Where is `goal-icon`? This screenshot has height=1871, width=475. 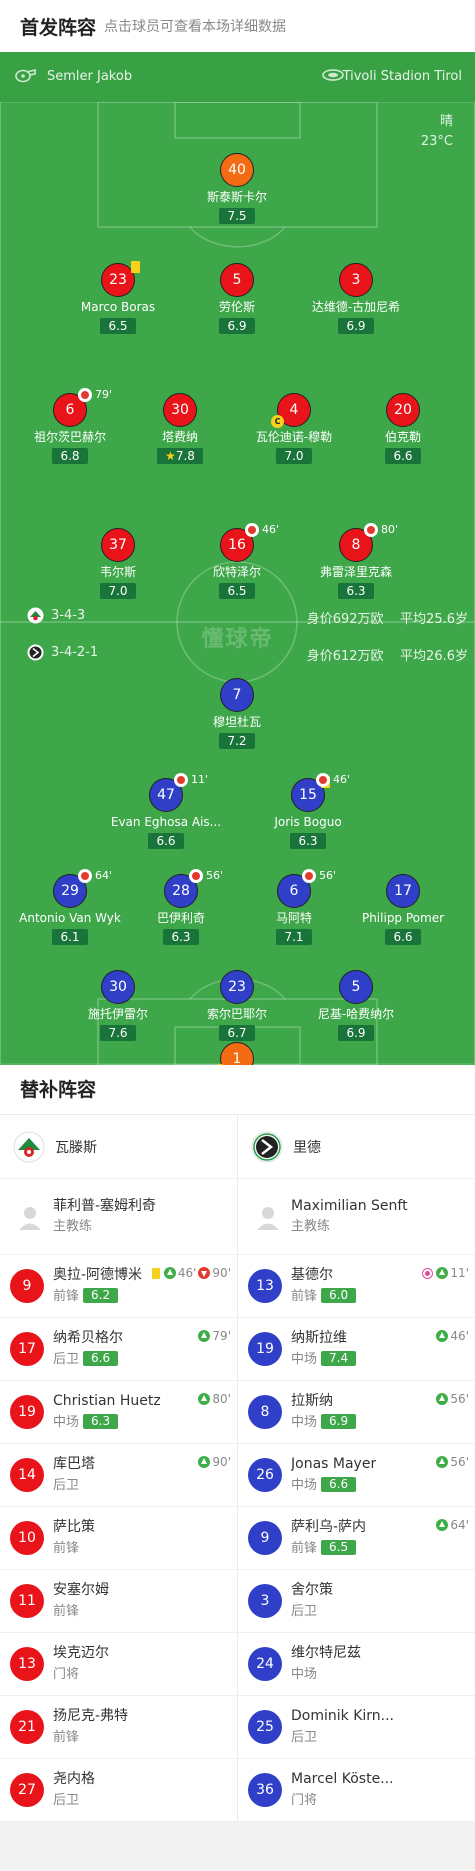 goal-icon is located at coordinates (428, 1273).